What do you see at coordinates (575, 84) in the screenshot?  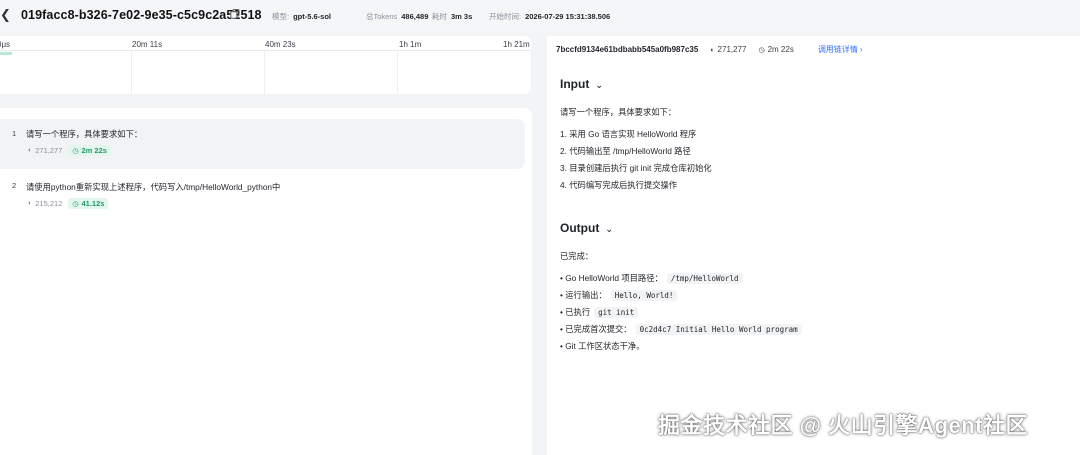 I see `input-title: Input` at bounding box center [575, 84].